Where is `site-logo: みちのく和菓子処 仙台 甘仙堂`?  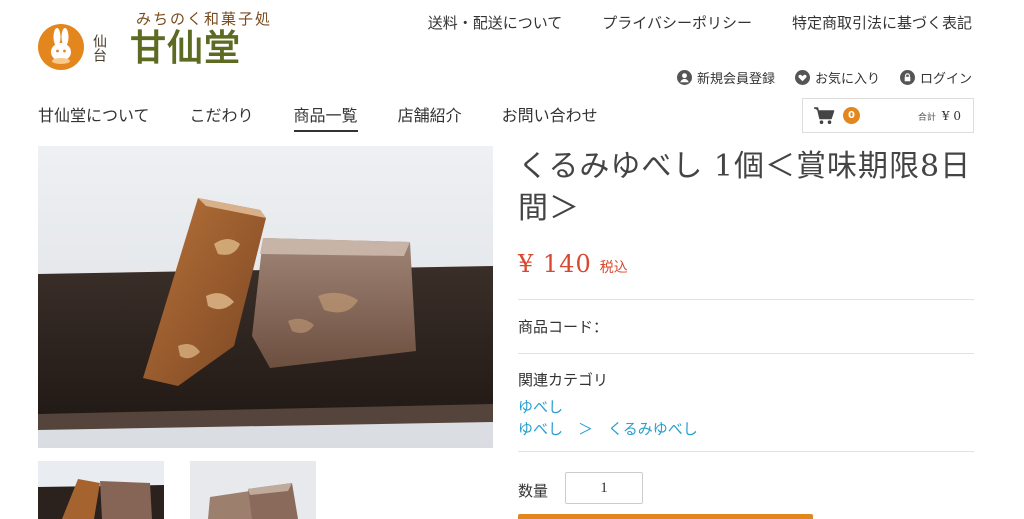
site-logo: みちのく和菓子処 仙台 甘仙堂 is located at coordinates (158, 40).